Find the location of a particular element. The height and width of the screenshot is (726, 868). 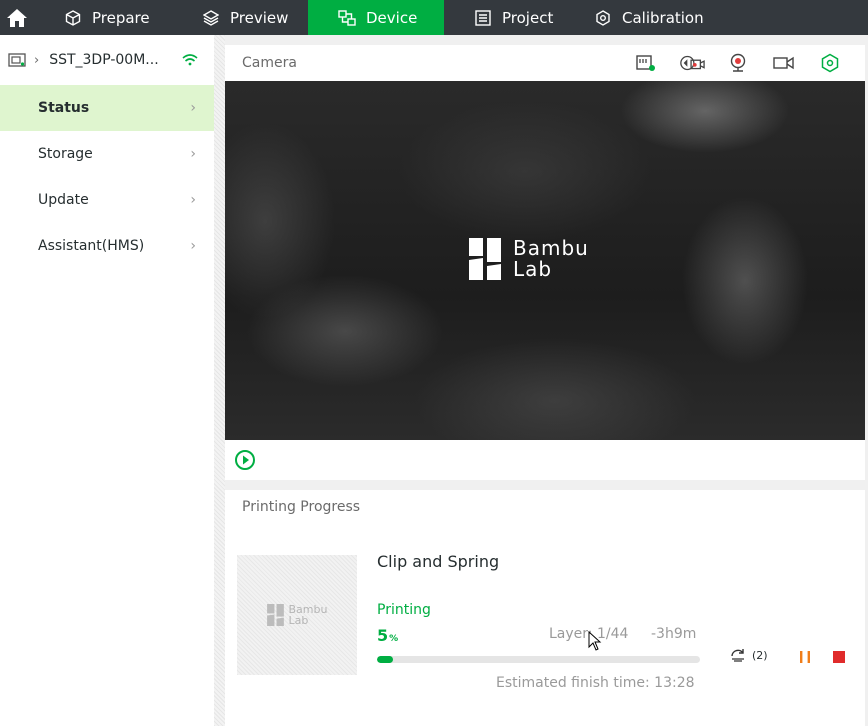

sidebar-item-label: Status is located at coordinates (64, 108).